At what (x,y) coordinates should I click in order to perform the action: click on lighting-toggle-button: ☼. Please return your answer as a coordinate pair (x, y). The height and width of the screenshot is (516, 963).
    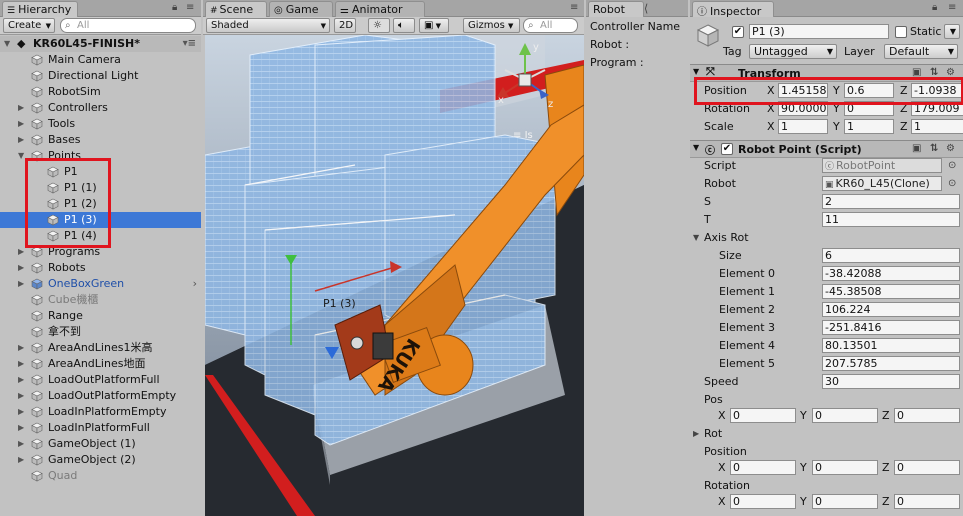
    Looking at the image, I should click on (379, 25).